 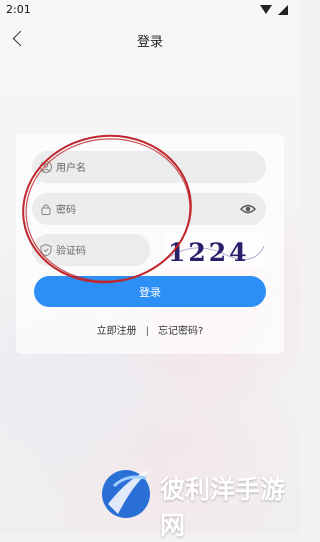 I want to click on wifi-icon, so click(x=266, y=9).